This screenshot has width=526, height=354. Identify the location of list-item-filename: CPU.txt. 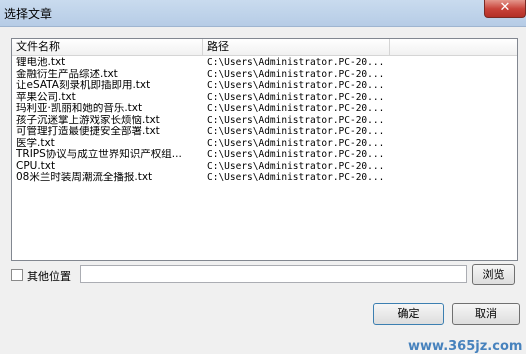
(36, 166).